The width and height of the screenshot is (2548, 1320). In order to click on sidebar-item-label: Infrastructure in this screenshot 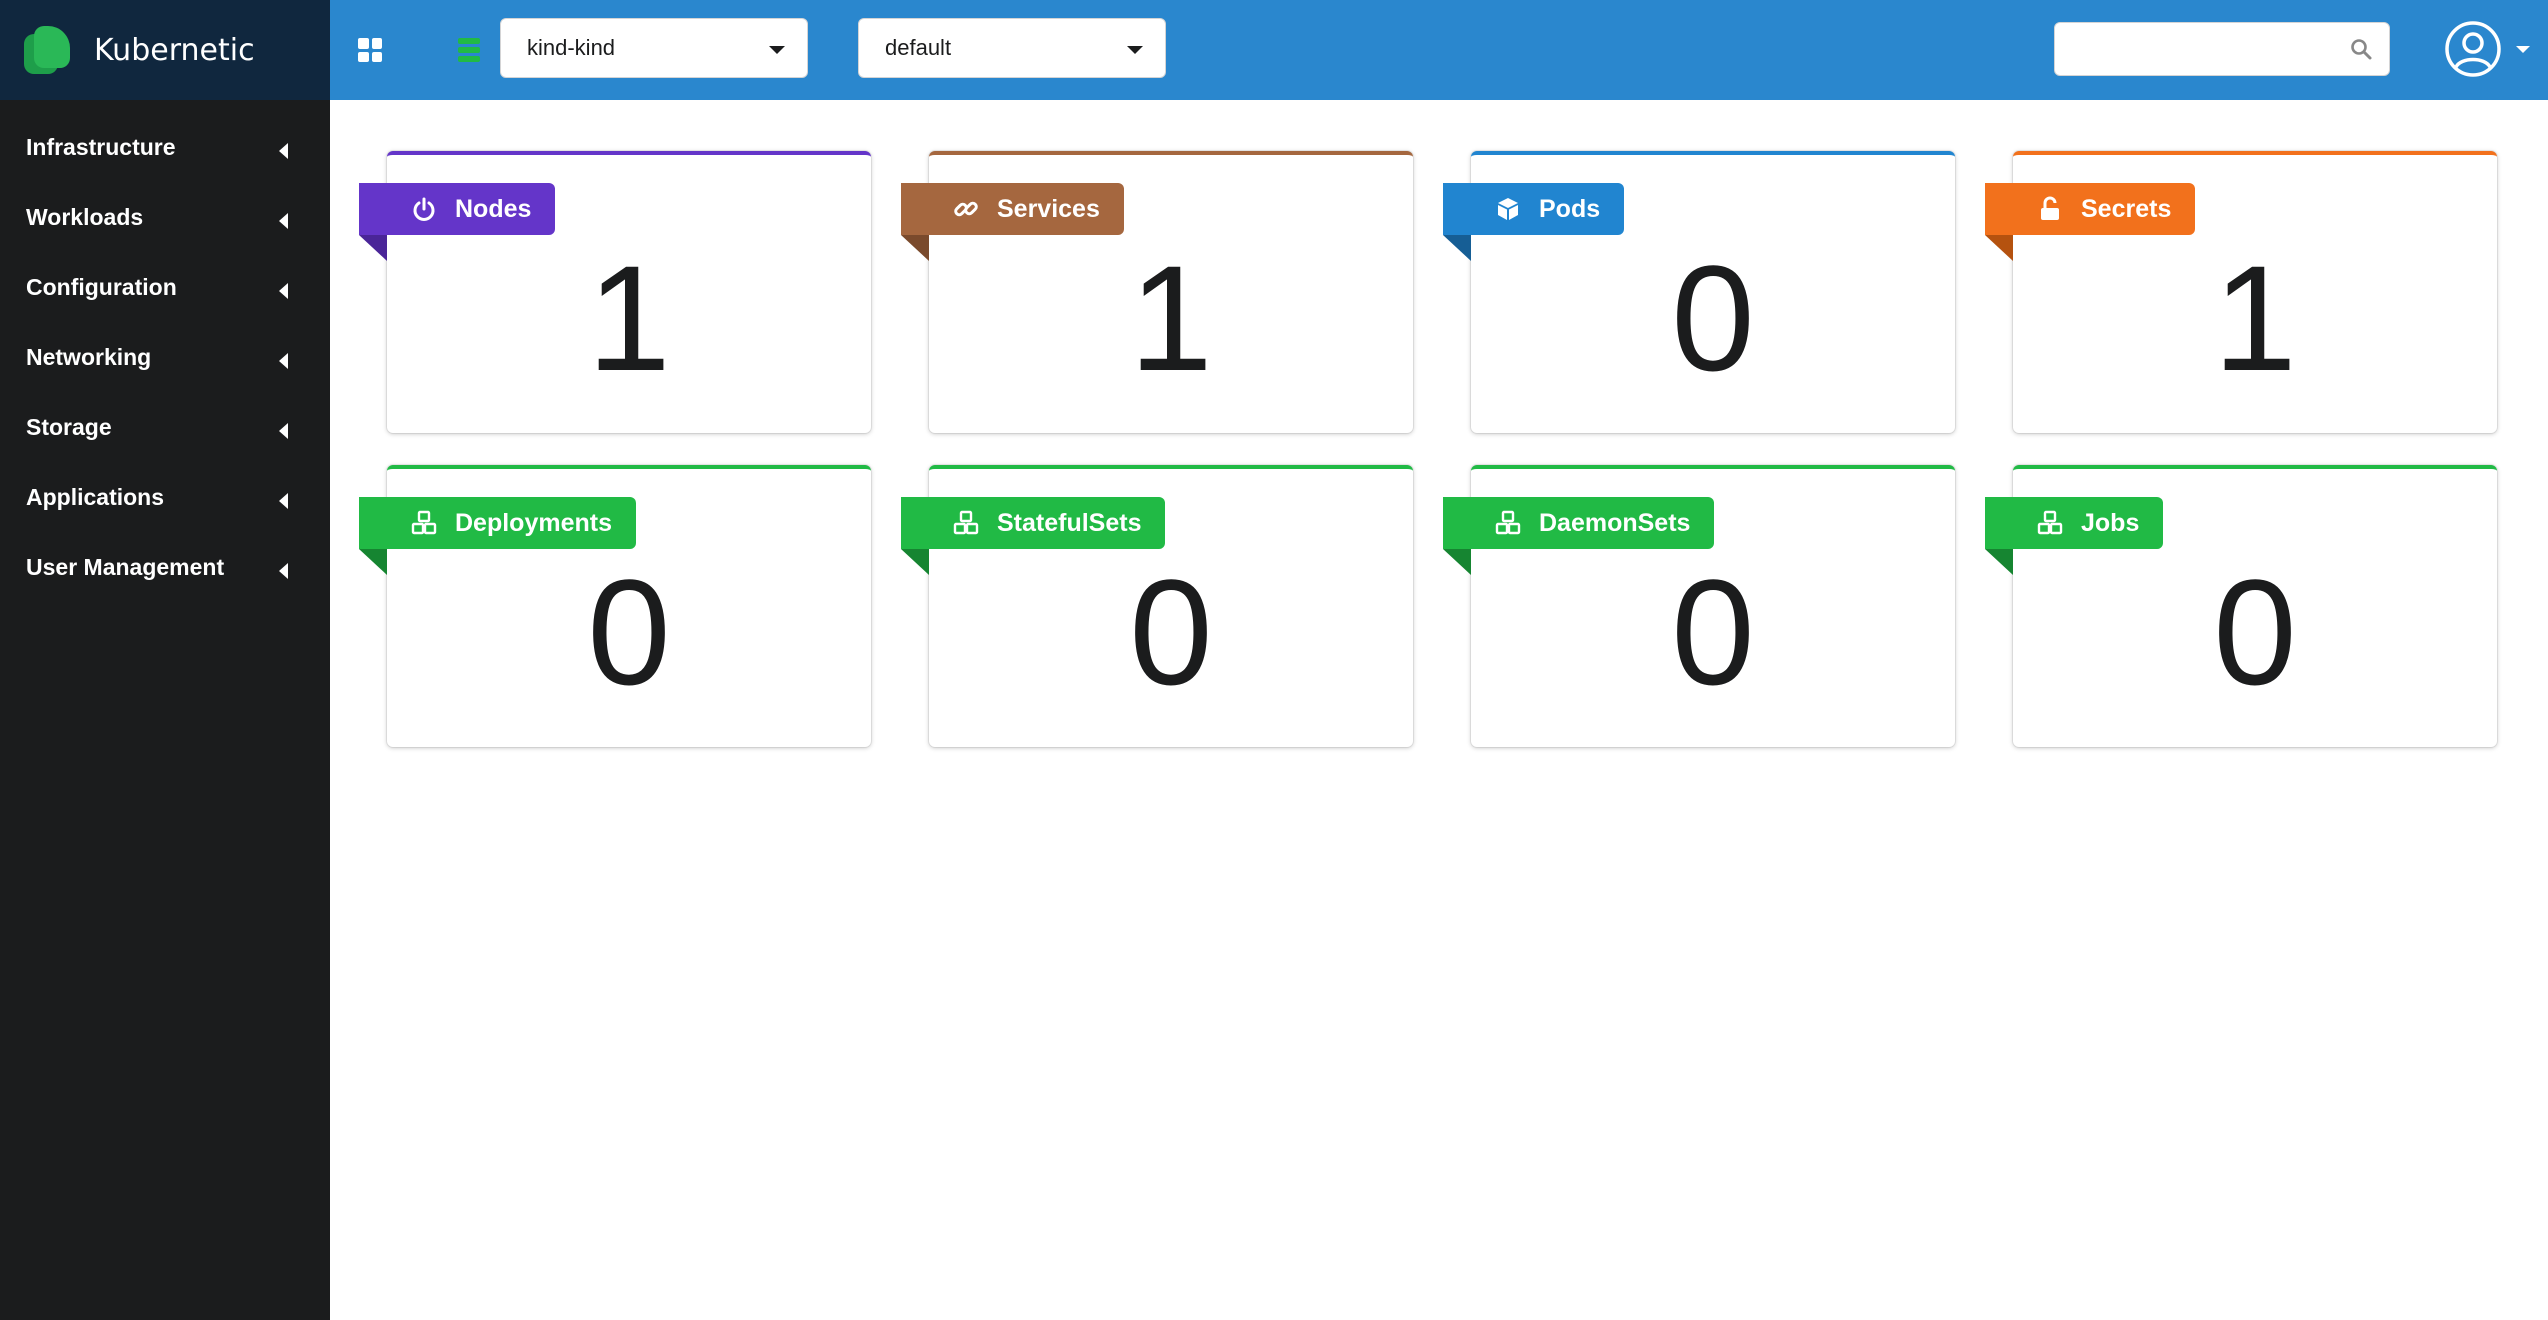, I will do `click(101, 146)`.